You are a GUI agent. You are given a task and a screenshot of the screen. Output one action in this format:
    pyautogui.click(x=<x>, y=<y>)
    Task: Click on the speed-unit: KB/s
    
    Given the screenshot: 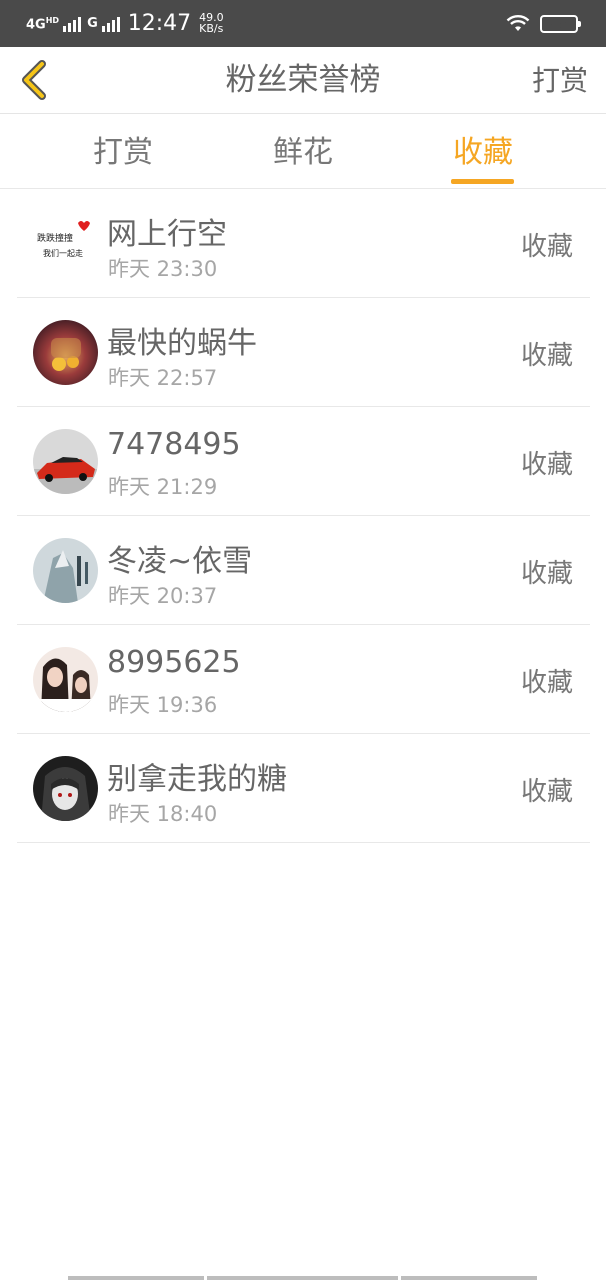 What is the action you would take?
    pyautogui.click(x=211, y=28)
    